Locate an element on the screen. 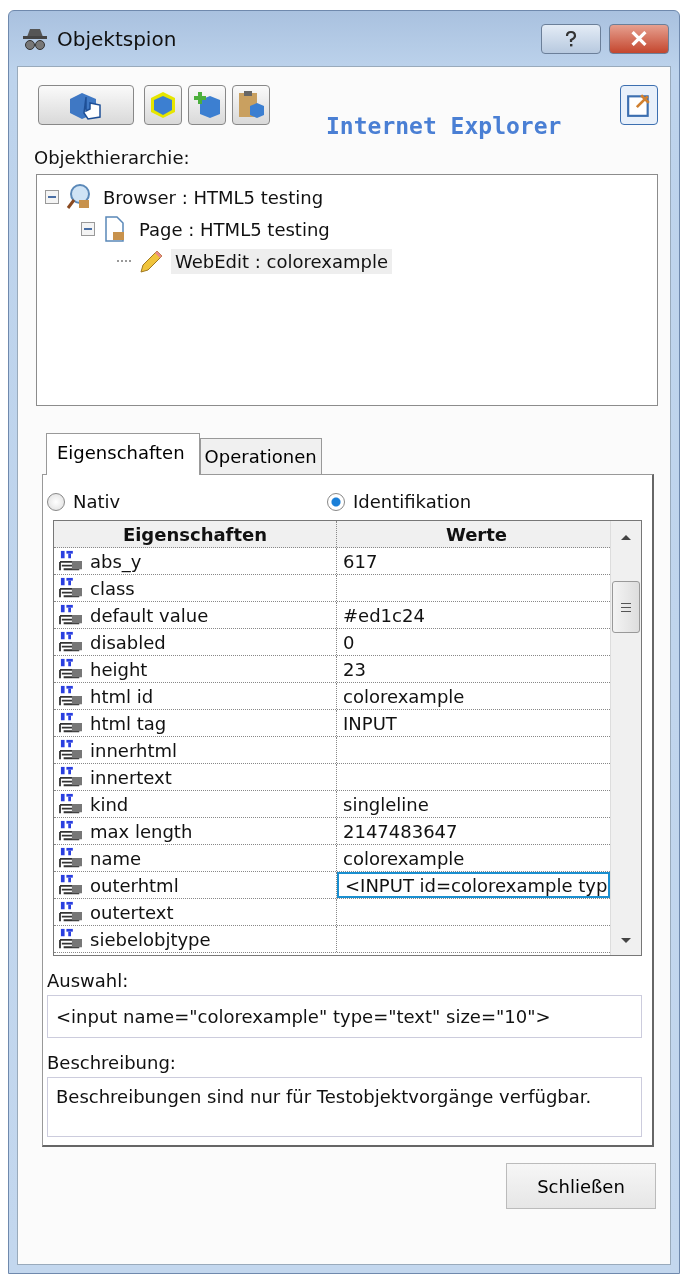  add-cube-button is located at coordinates (207, 105).